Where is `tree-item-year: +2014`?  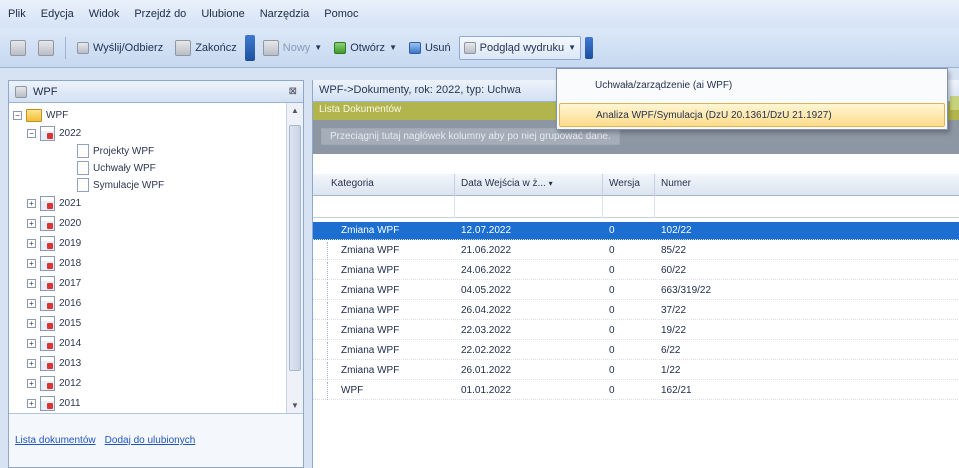 tree-item-year: +2014 is located at coordinates (54, 343).